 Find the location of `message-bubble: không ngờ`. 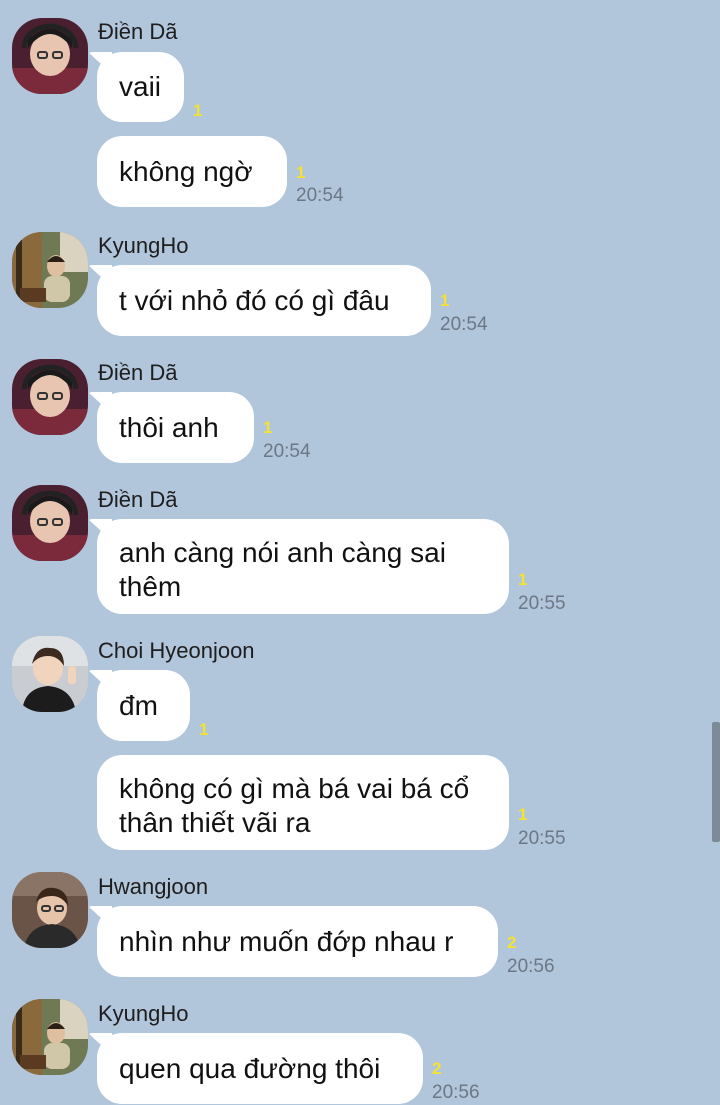

message-bubble: không ngờ is located at coordinates (192, 171).